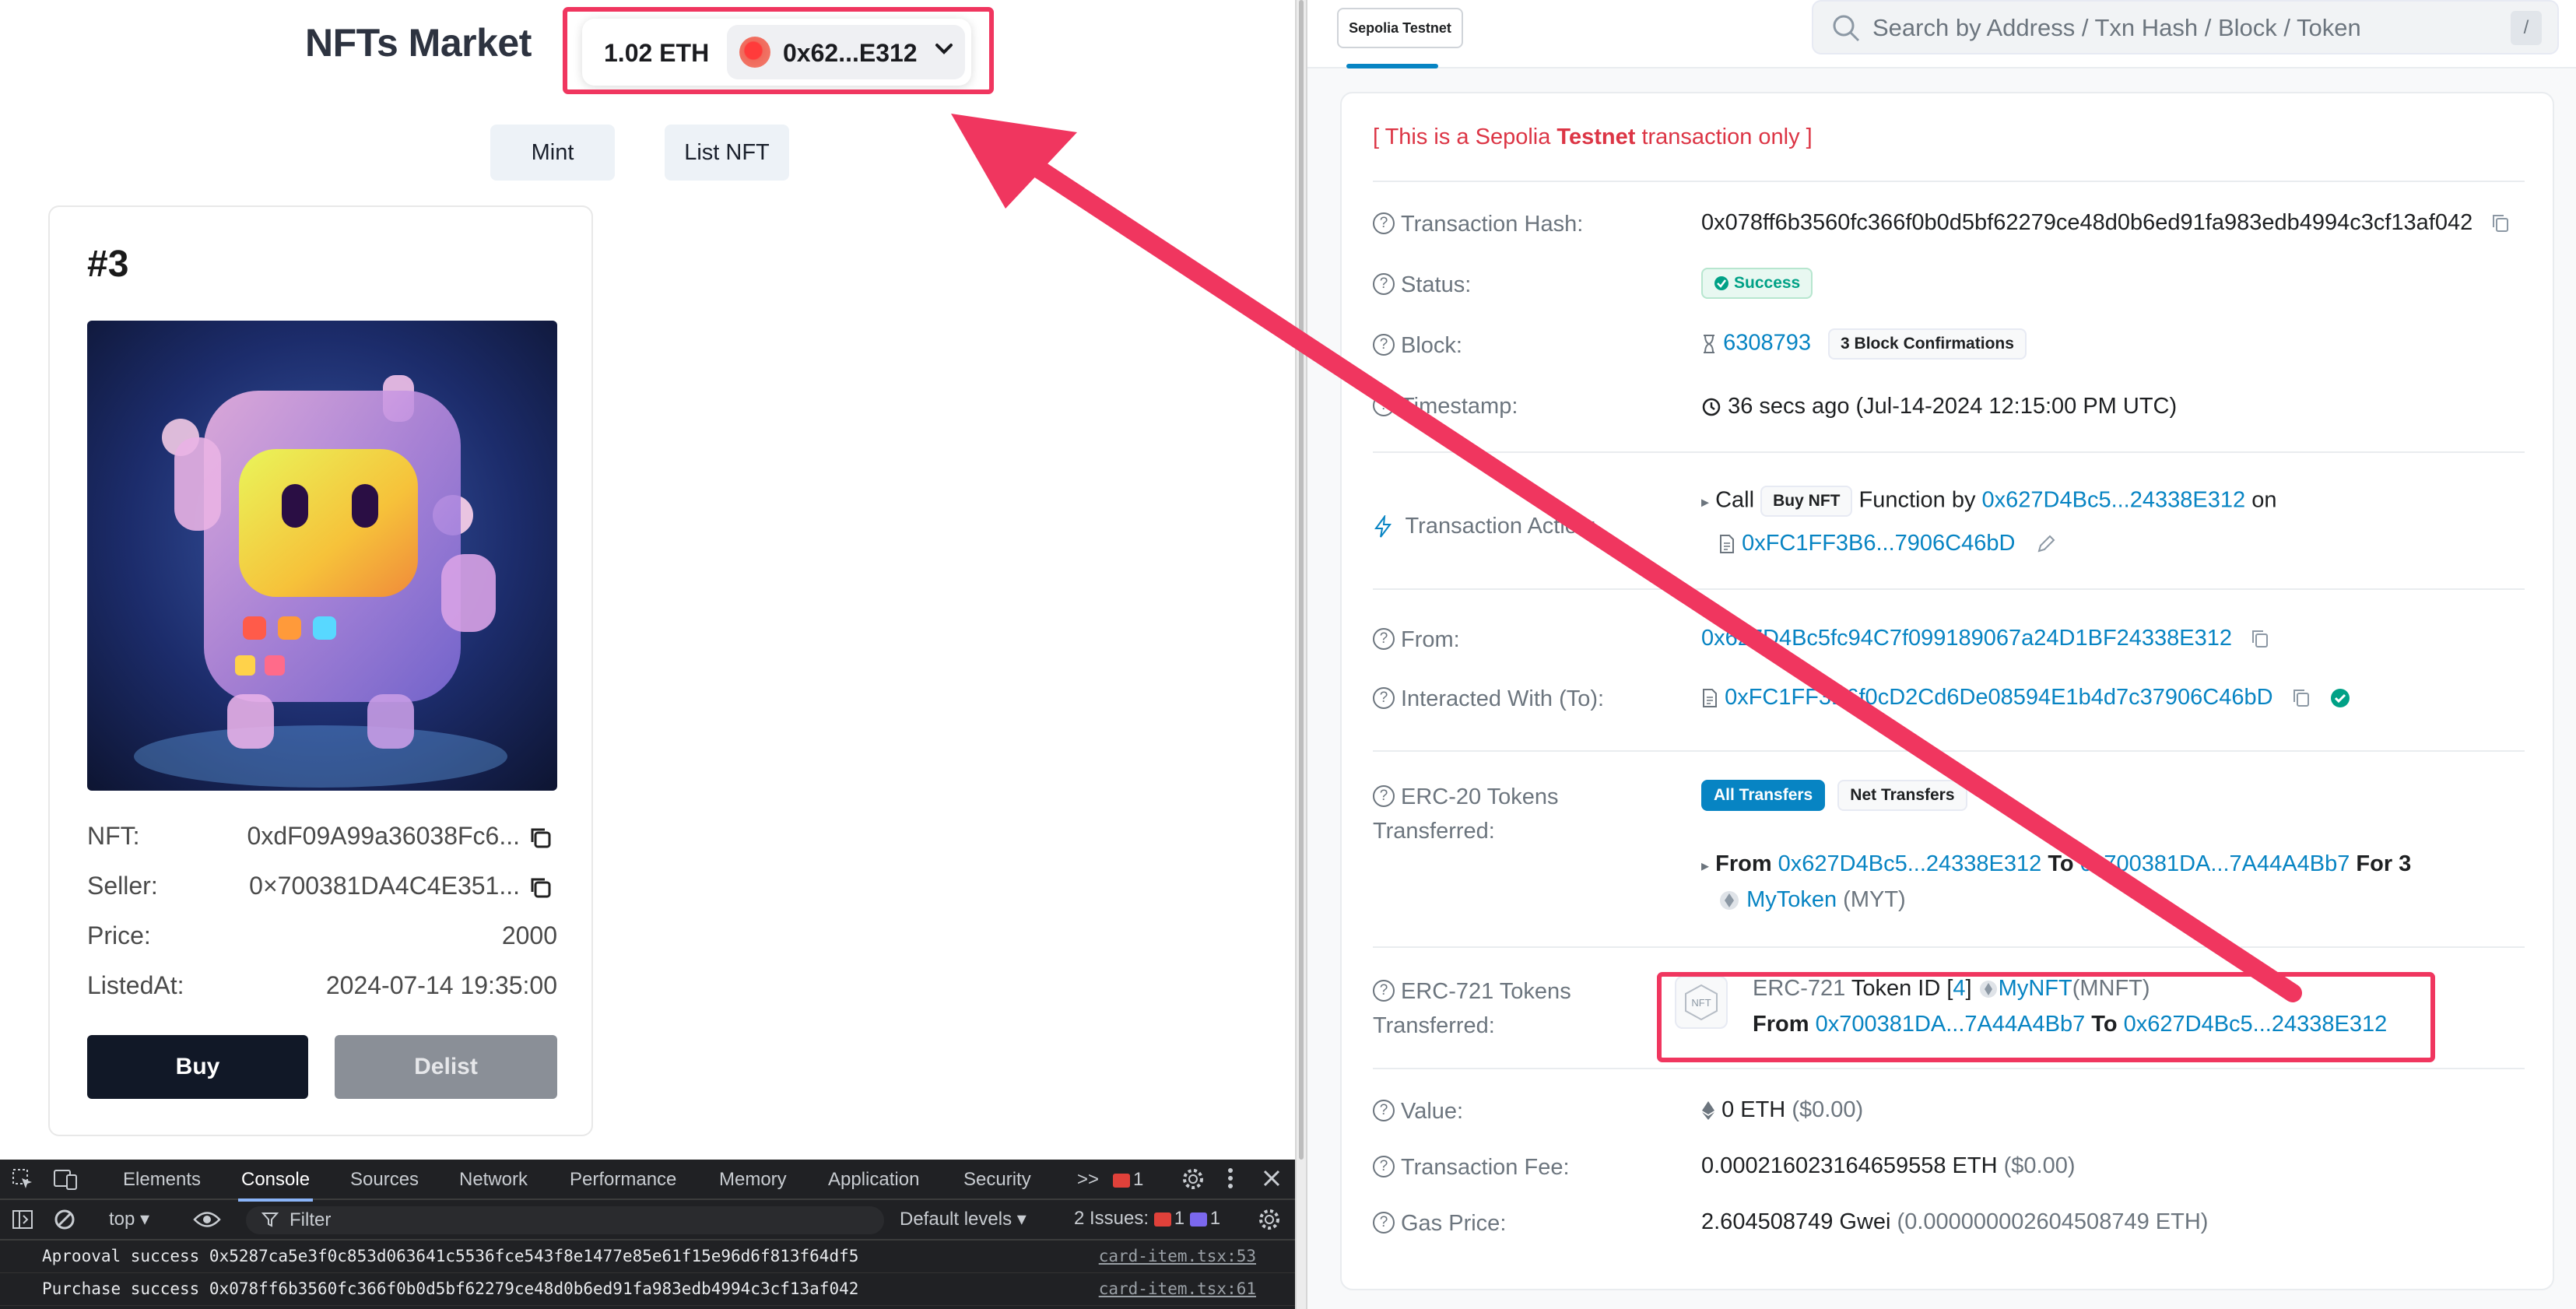  What do you see at coordinates (1400, 28) in the screenshot?
I see `network-badge: Sepolia Testnet` at bounding box center [1400, 28].